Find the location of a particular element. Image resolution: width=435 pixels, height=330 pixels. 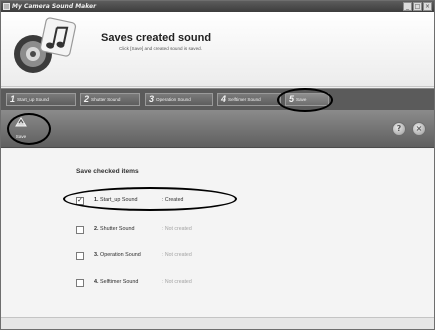

tab-save: 5 Save is located at coordinates (307, 99).